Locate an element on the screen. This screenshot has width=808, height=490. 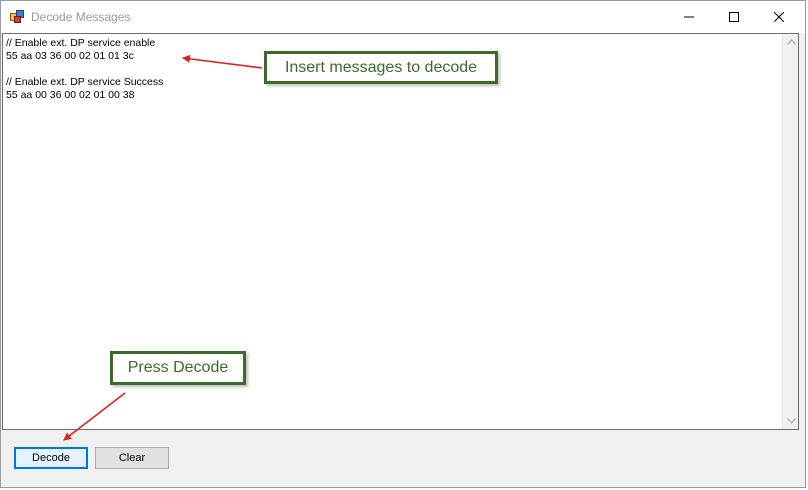
chevron-up-icon is located at coordinates (791, 42).